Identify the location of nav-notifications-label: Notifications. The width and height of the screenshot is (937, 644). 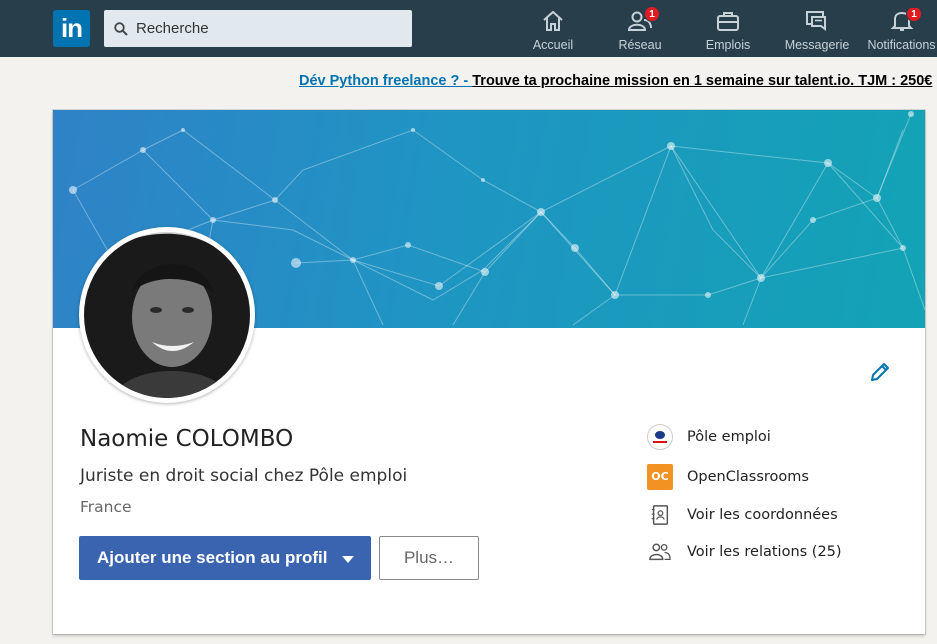
(901, 45).